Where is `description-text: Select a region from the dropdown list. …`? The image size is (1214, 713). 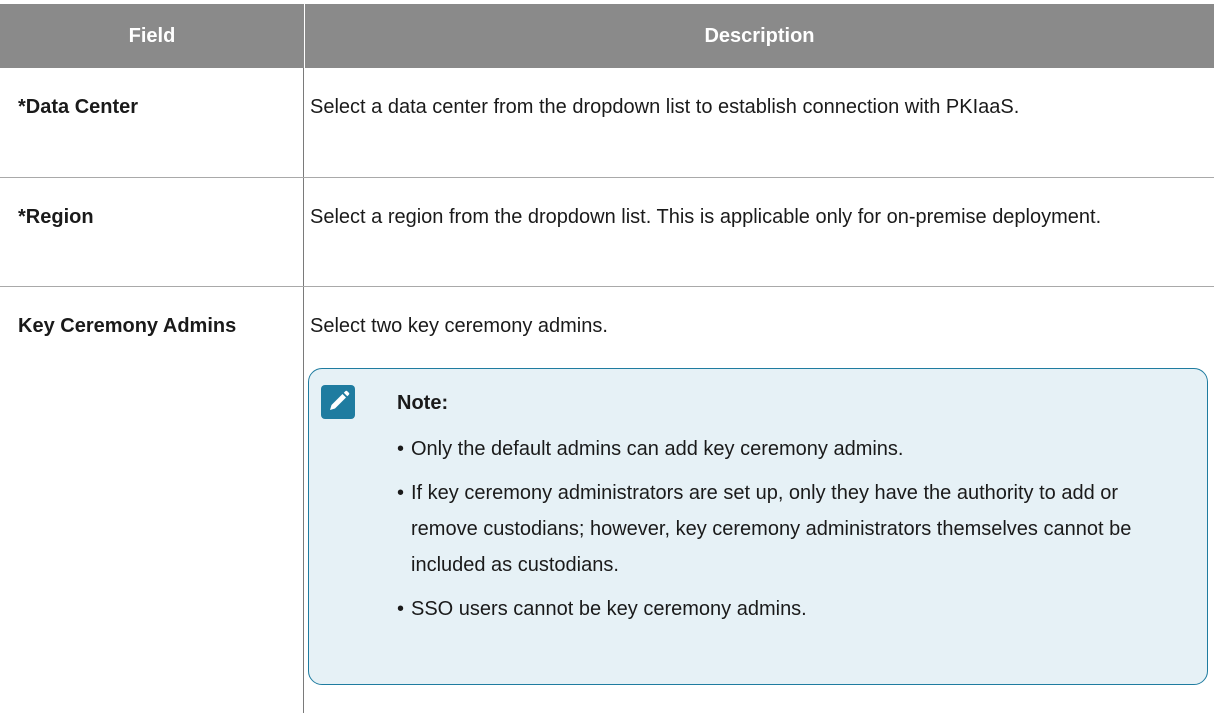
description-text: Select a region from the dropdown list. … is located at coordinates (706, 217).